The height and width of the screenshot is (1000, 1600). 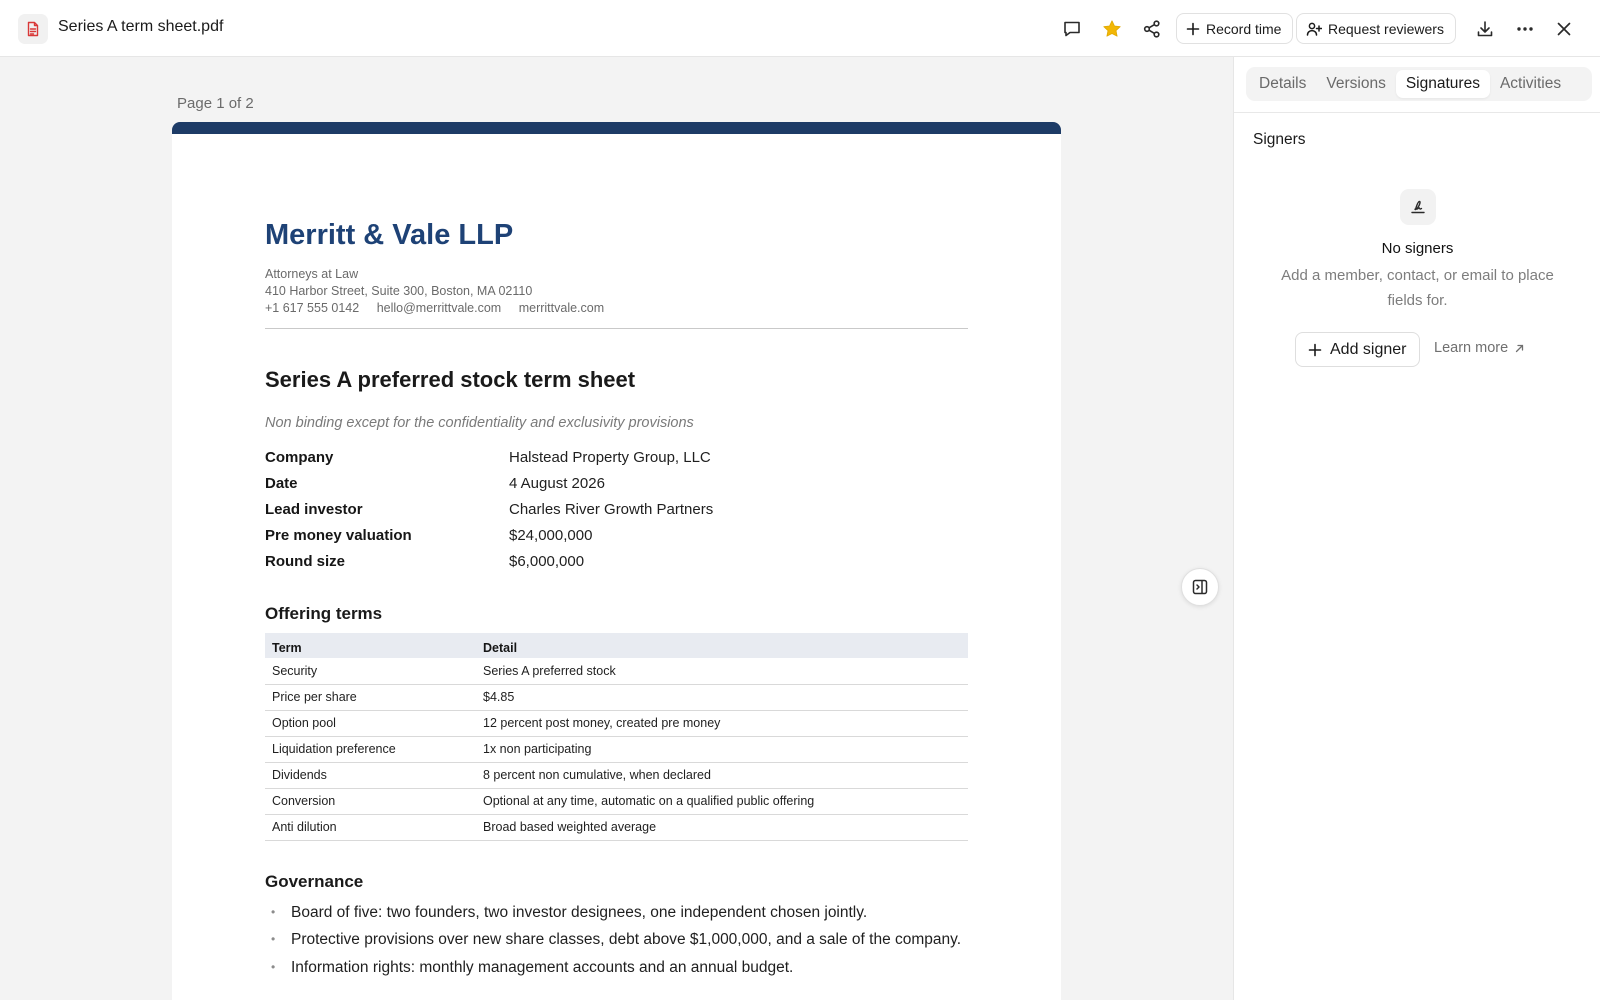 I want to click on term-cell: Price per share, so click(x=370, y=697).